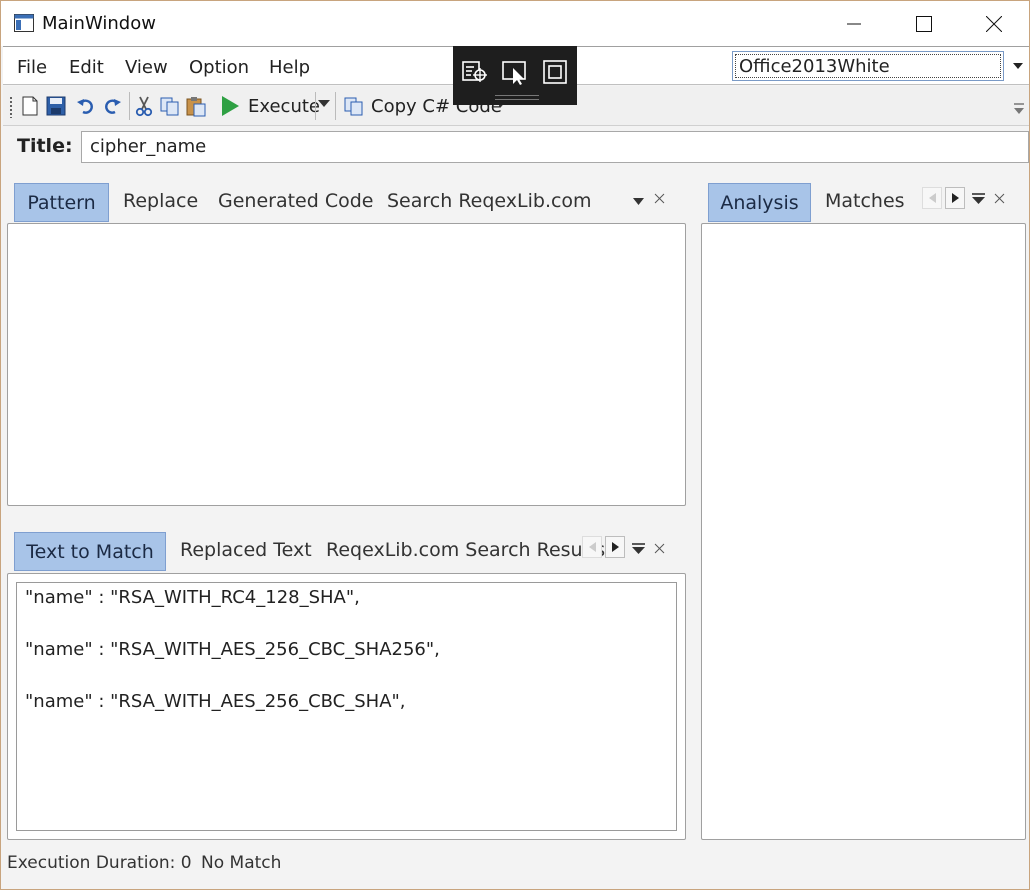 The width and height of the screenshot is (1030, 890). Describe the element at coordinates (32, 67) in the screenshot. I see `menu-file: File` at that location.